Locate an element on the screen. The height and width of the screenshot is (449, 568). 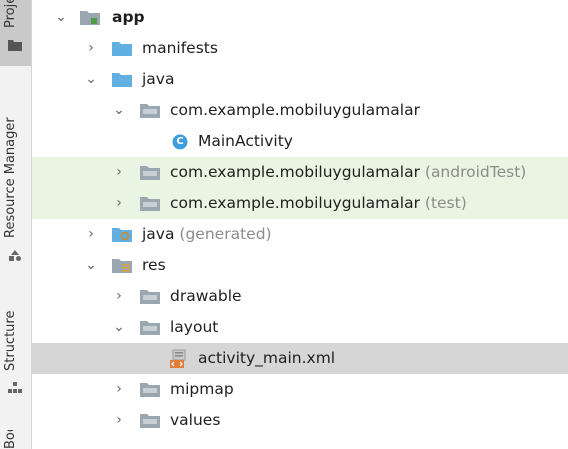
generated-suffix: (generated) is located at coordinates (225, 234).